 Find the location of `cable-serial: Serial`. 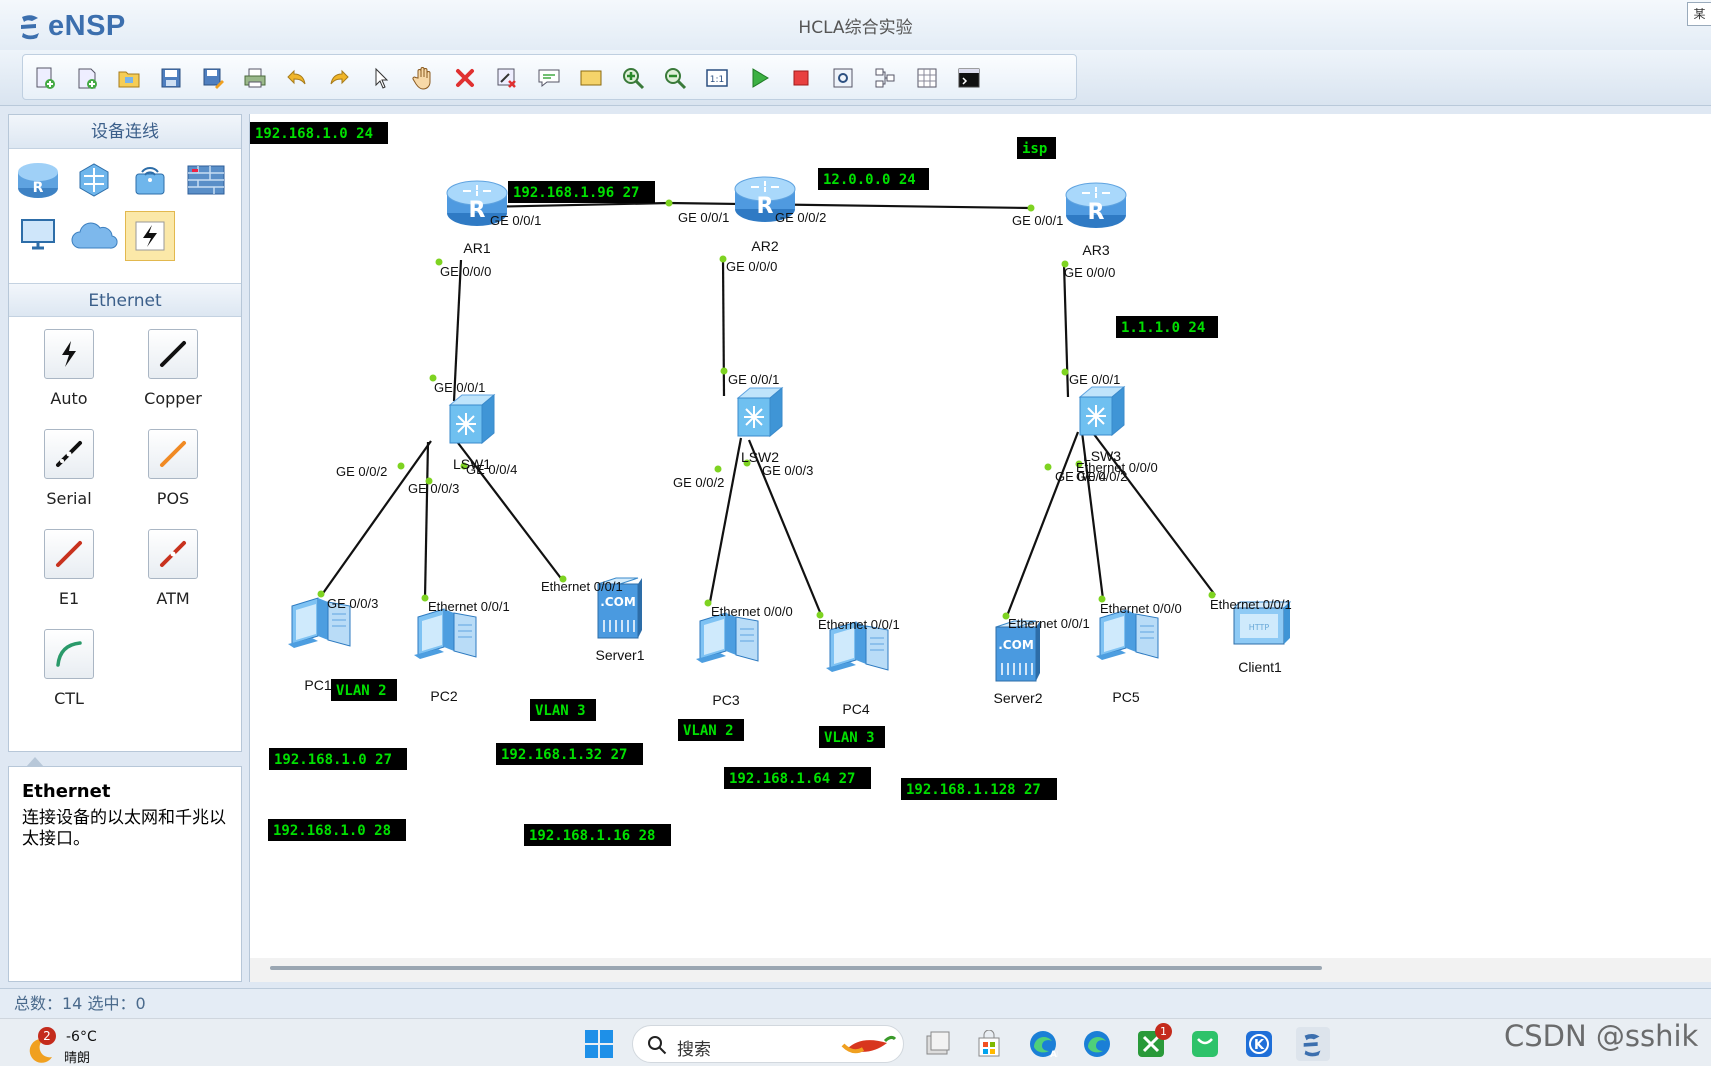

cable-serial: Serial is located at coordinates (69, 477).